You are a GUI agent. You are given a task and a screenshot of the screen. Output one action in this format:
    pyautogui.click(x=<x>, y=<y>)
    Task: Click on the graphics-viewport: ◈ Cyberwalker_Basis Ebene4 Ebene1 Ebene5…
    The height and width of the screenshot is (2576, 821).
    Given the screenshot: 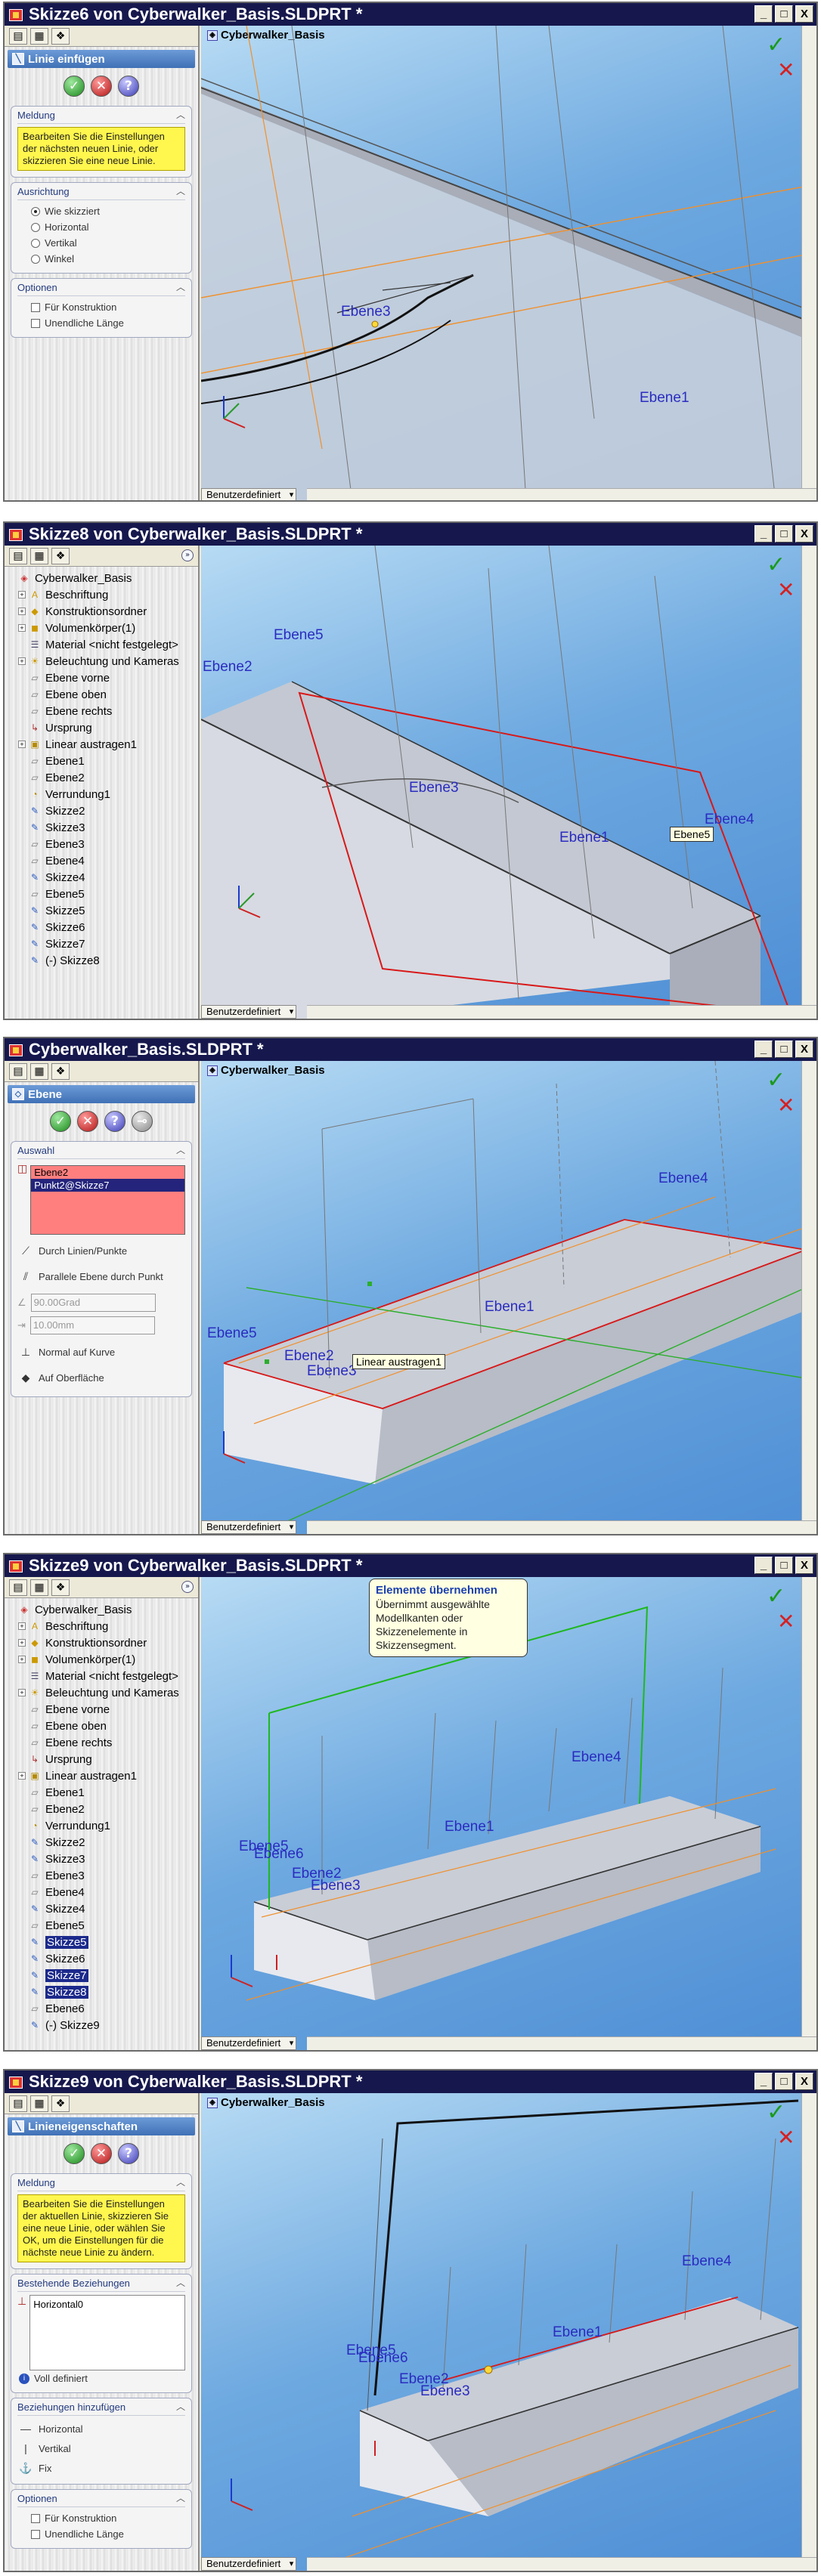 What is the action you would take?
    pyautogui.click(x=508, y=2332)
    